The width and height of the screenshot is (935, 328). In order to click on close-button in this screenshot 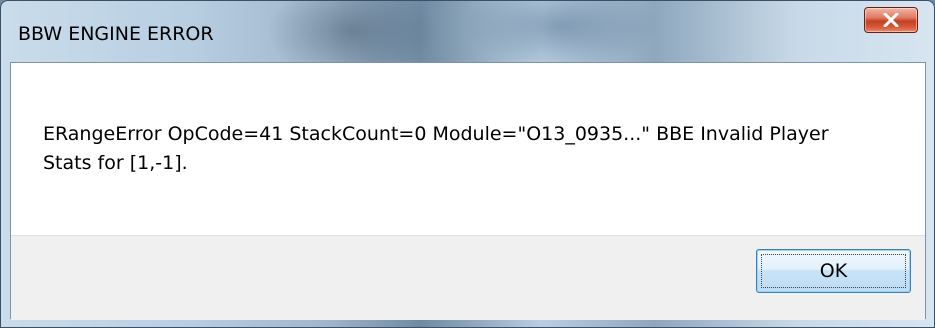, I will do `click(891, 20)`.